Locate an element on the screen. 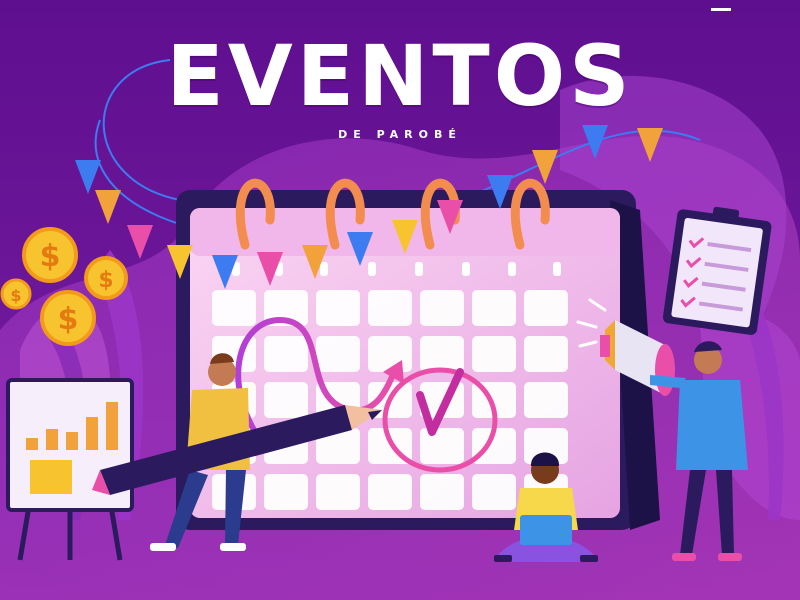  page-subtitle: DE PAROBÉ is located at coordinates (400, 134).